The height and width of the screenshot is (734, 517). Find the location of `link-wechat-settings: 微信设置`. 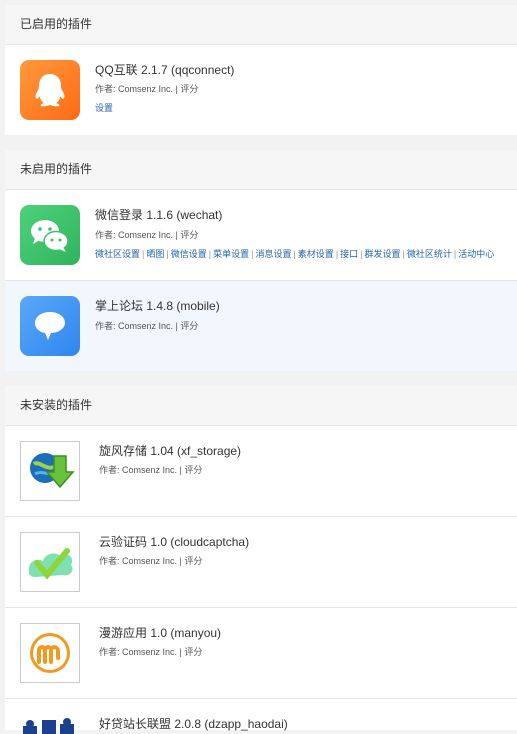

link-wechat-settings: 微信设置 is located at coordinates (189, 254).